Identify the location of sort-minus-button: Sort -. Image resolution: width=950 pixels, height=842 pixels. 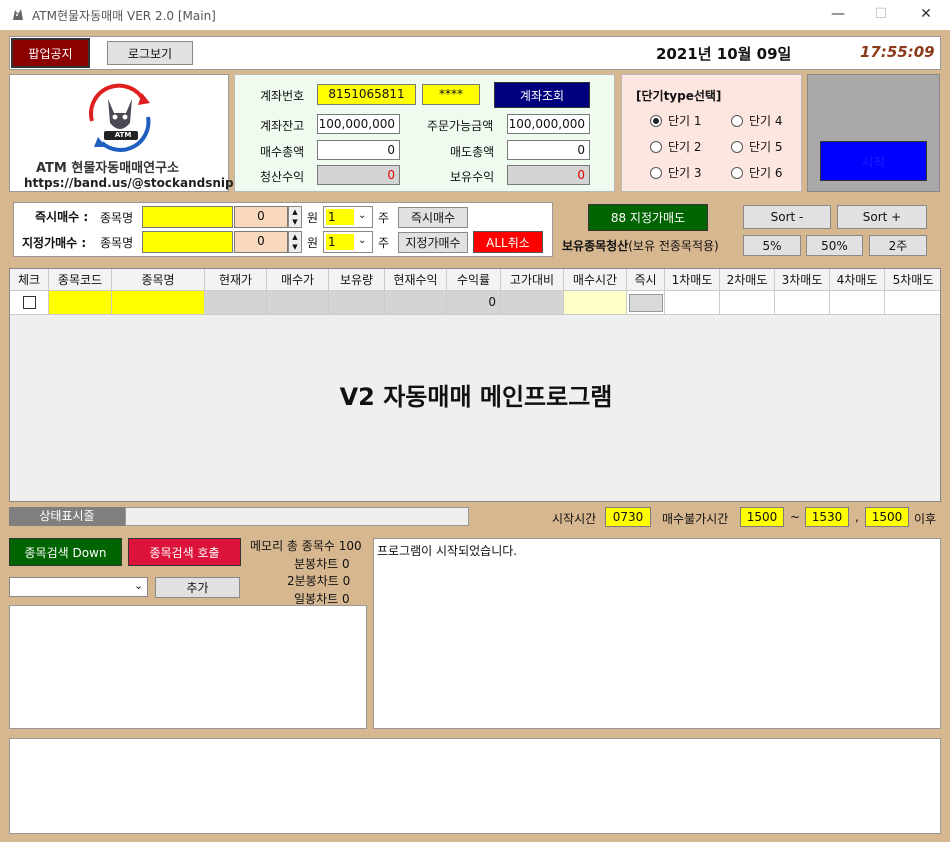
(787, 217).